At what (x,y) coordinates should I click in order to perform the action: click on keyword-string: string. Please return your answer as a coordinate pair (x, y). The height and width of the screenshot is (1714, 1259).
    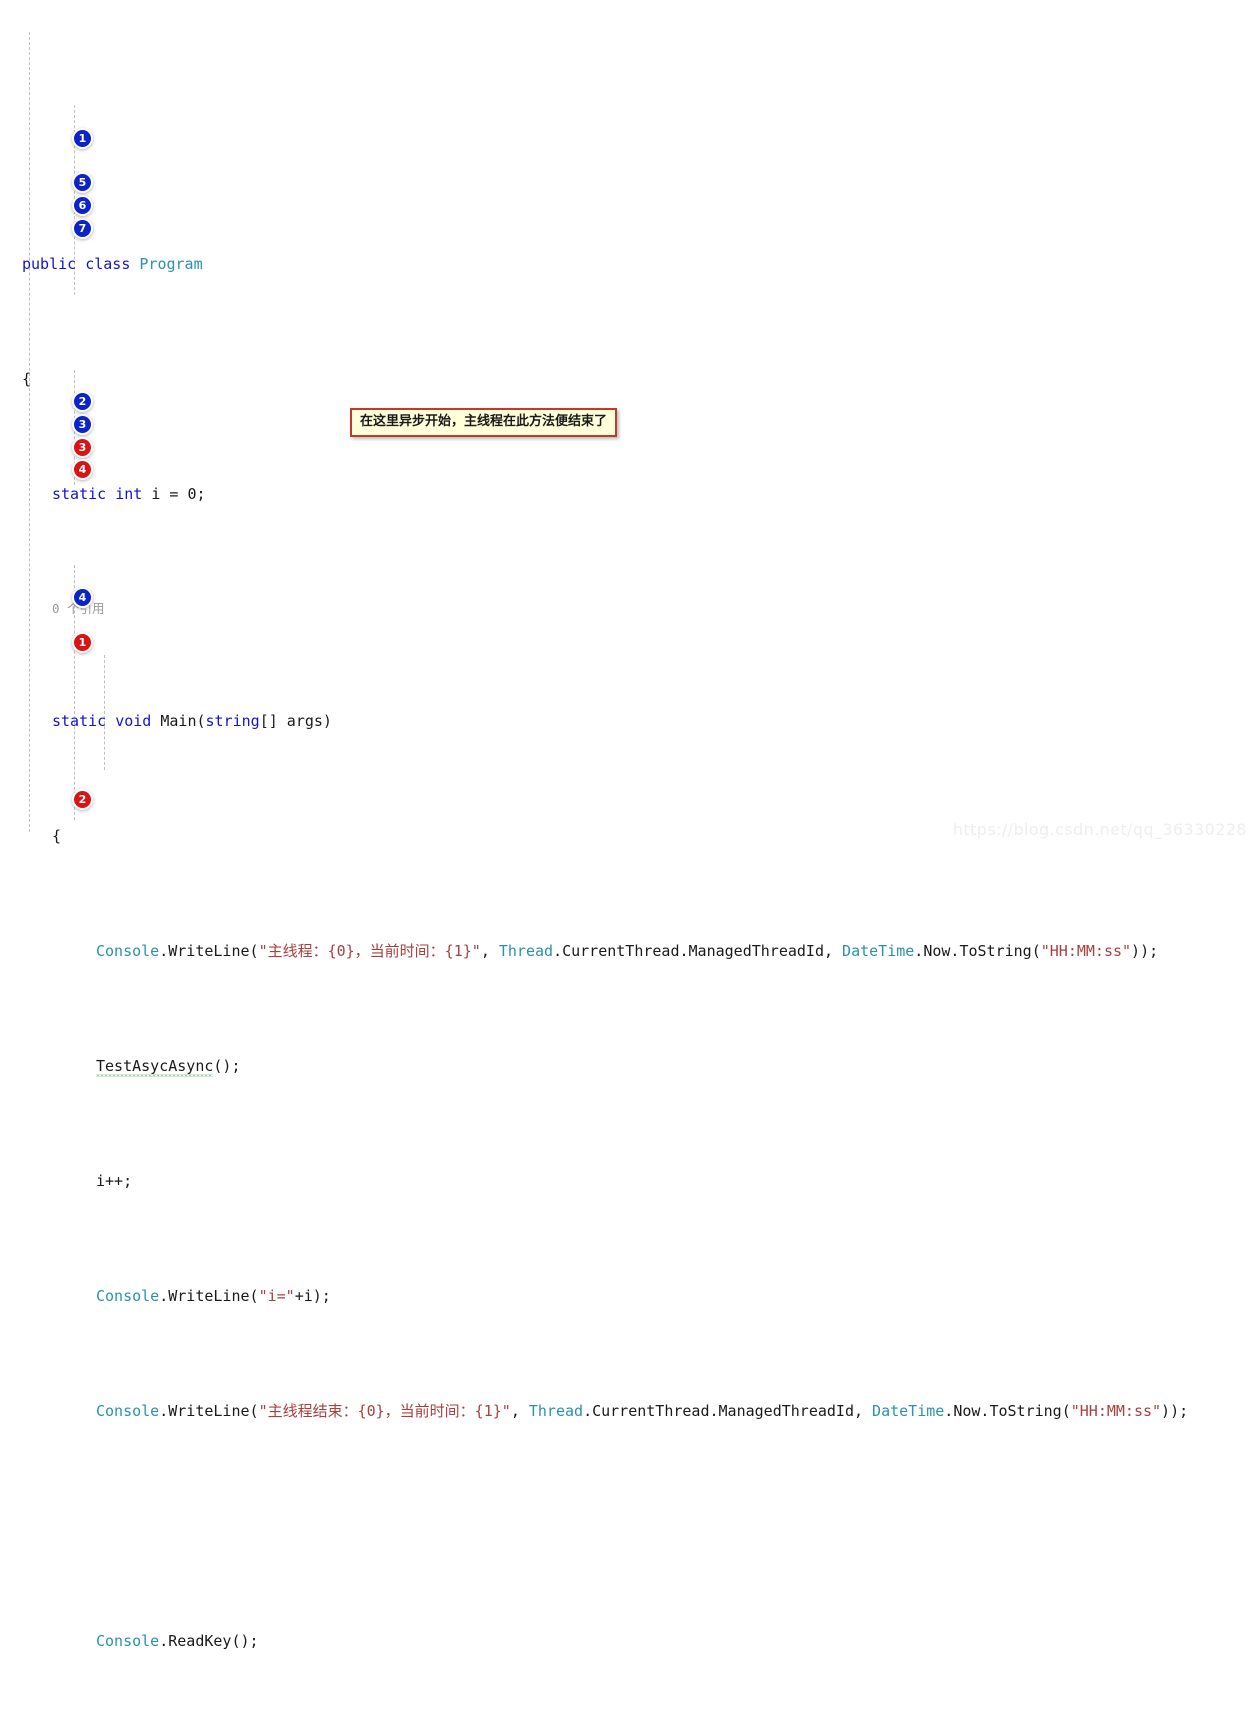
    Looking at the image, I should click on (232, 721).